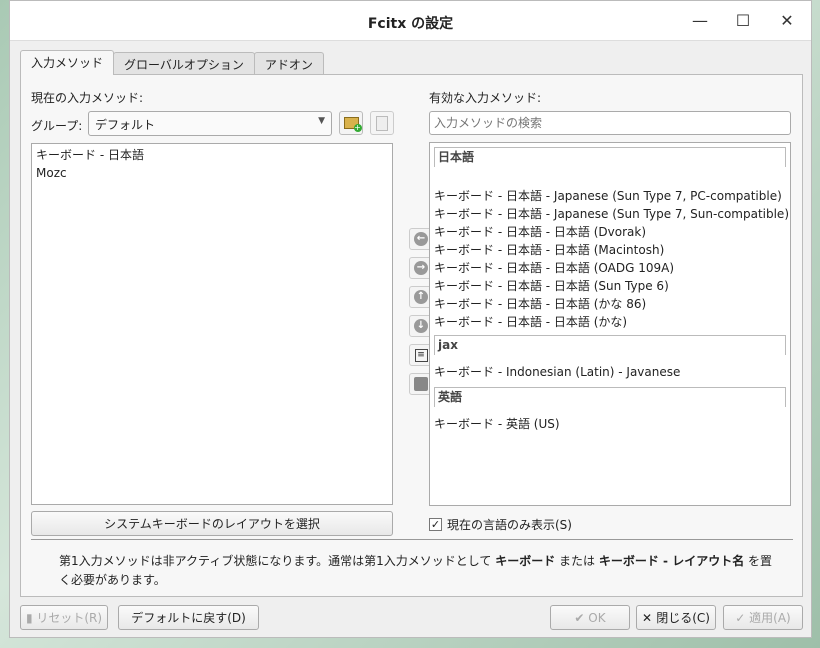 Image resolution: width=820 pixels, height=648 pixels. What do you see at coordinates (577, 561) in the screenshot?
I see `info-text: または` at bounding box center [577, 561].